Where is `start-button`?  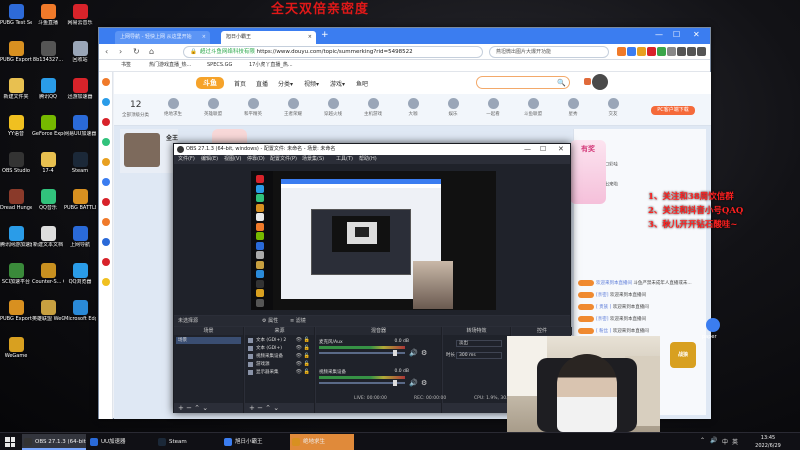
start-button is located at coordinates (10, 442).